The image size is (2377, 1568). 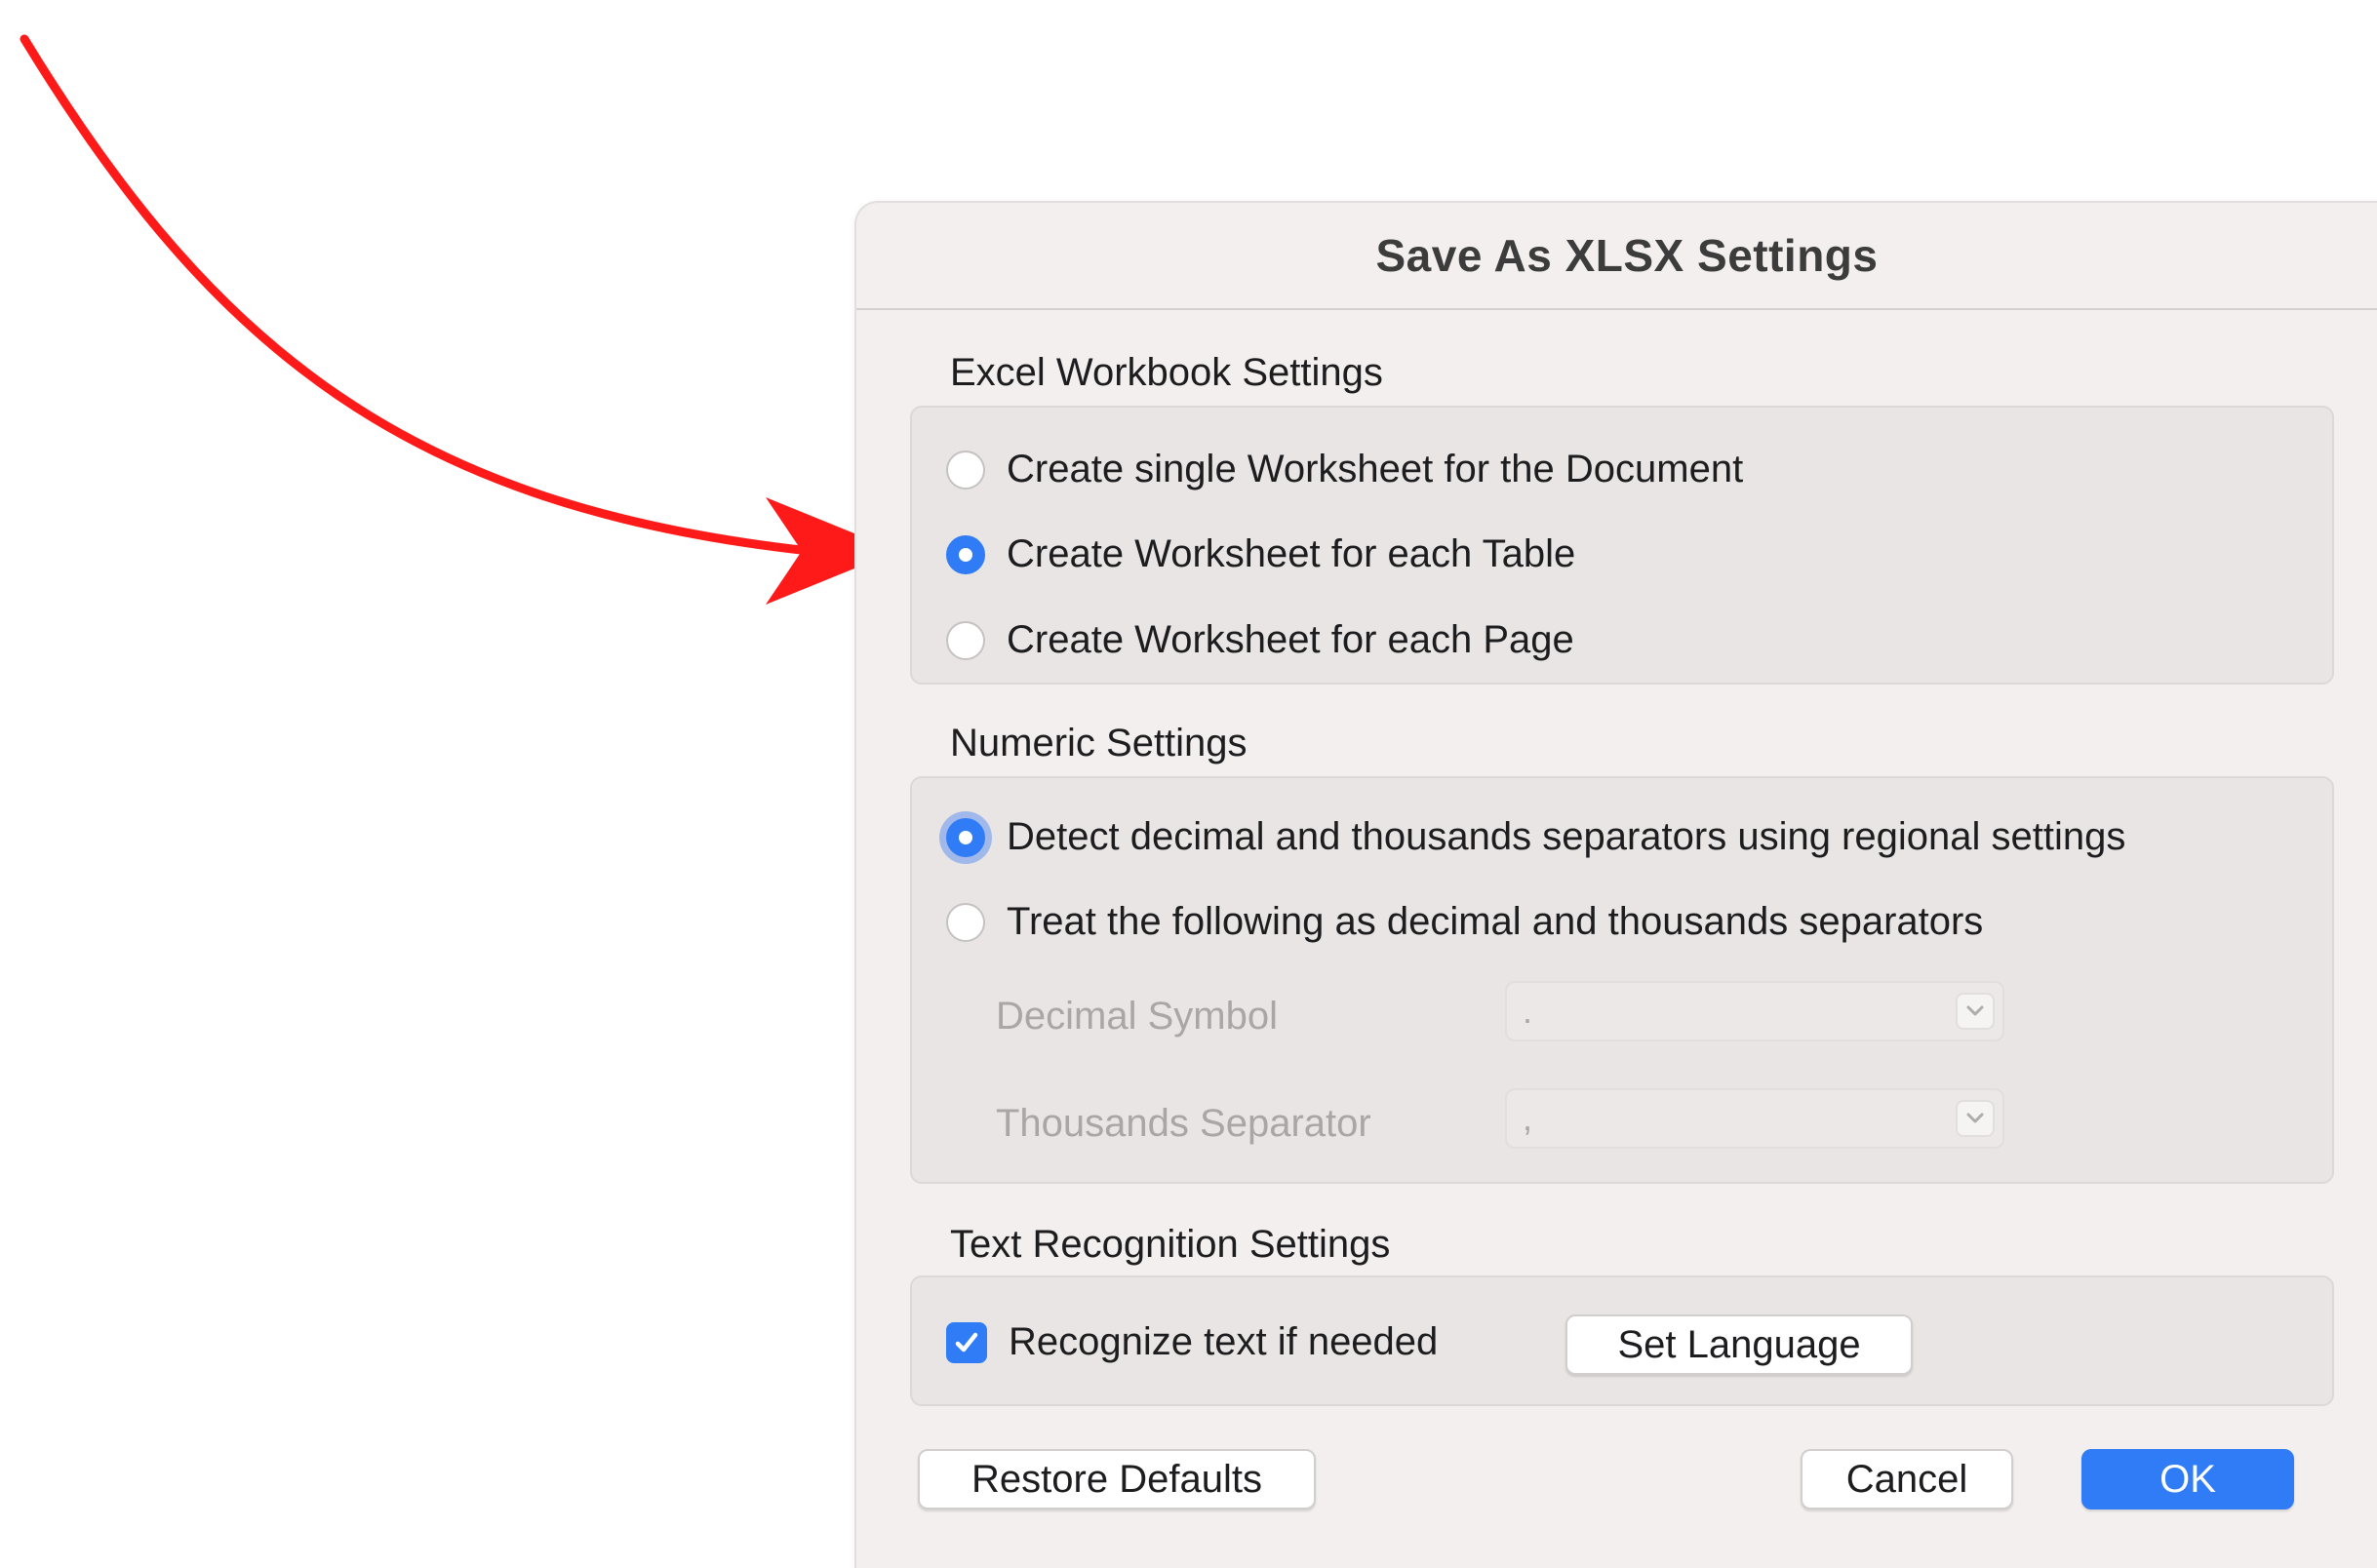 I want to click on radio-worksheet-each-page: Create Worksheet for each Page, so click(x=1260, y=640).